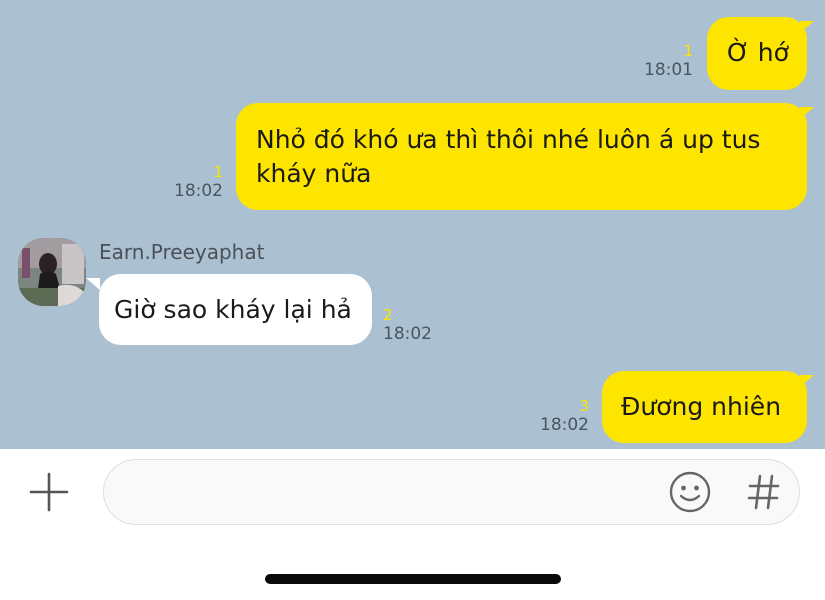 The width and height of the screenshot is (825, 600). What do you see at coordinates (181, 252) in the screenshot?
I see `sender-name: Earn.Preeyaphat` at bounding box center [181, 252].